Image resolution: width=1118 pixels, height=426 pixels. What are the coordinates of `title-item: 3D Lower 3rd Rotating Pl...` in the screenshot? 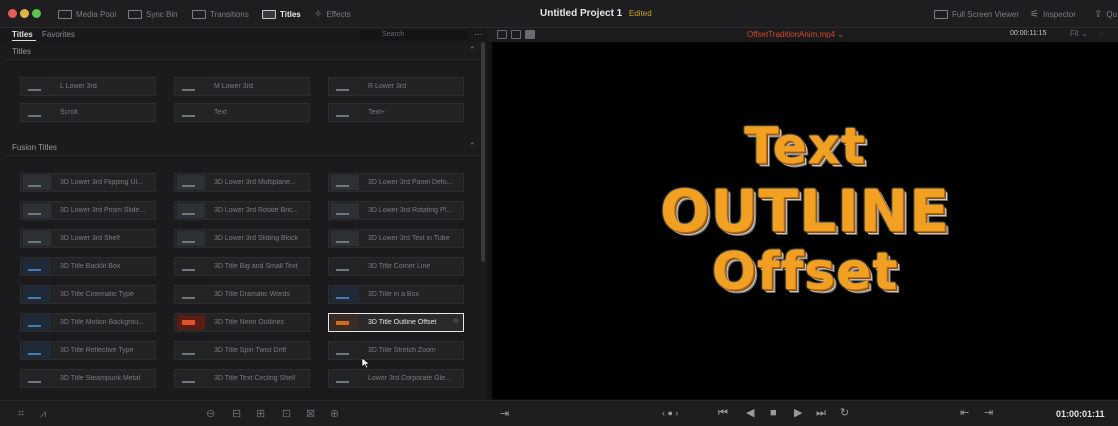 It's located at (396, 210).